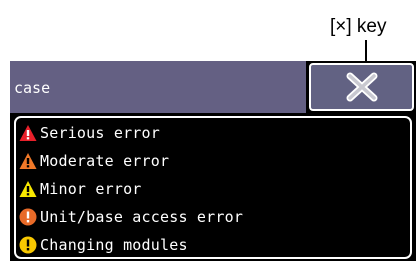 Image resolution: width=418 pixels, height=267 pixels. Describe the element at coordinates (32, 88) in the screenshot. I see `window-title: case` at that location.